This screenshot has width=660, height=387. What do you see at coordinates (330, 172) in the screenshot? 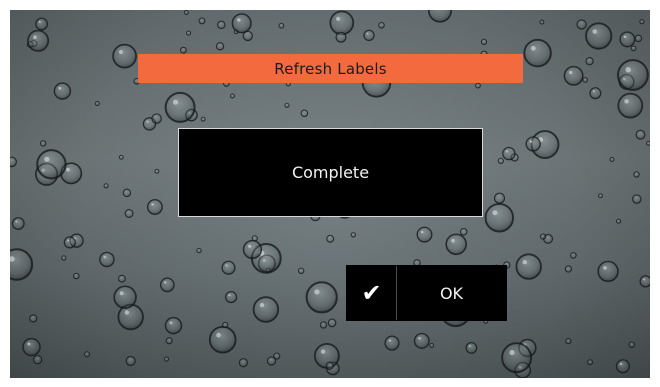
I see `status-message-box: Complete` at bounding box center [330, 172].